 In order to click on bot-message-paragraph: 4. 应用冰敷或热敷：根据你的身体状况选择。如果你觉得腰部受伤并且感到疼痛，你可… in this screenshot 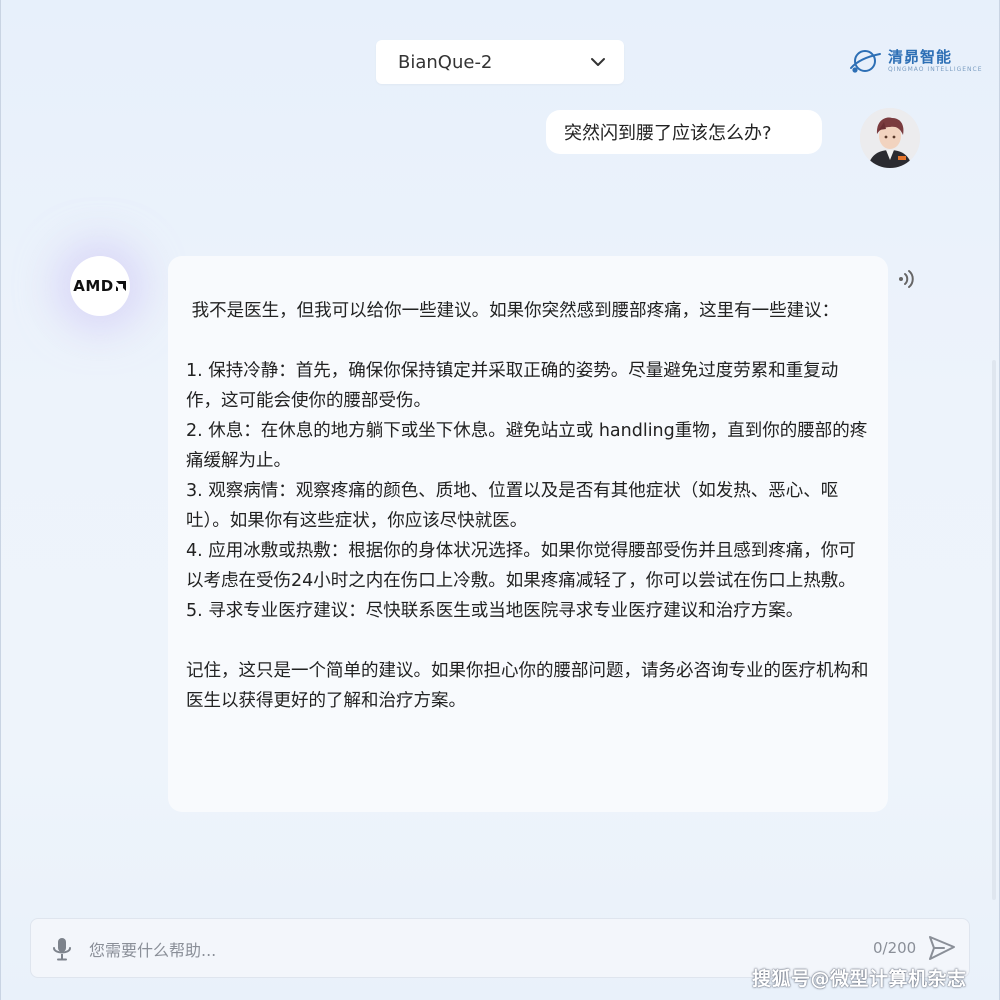, I will do `click(521, 566)`.